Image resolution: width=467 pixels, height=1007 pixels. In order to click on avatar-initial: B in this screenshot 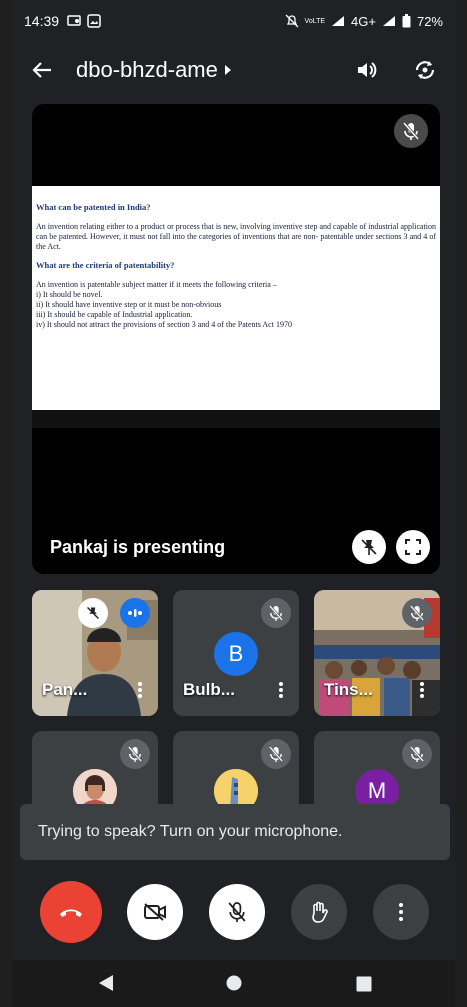, I will do `click(236, 653)`.